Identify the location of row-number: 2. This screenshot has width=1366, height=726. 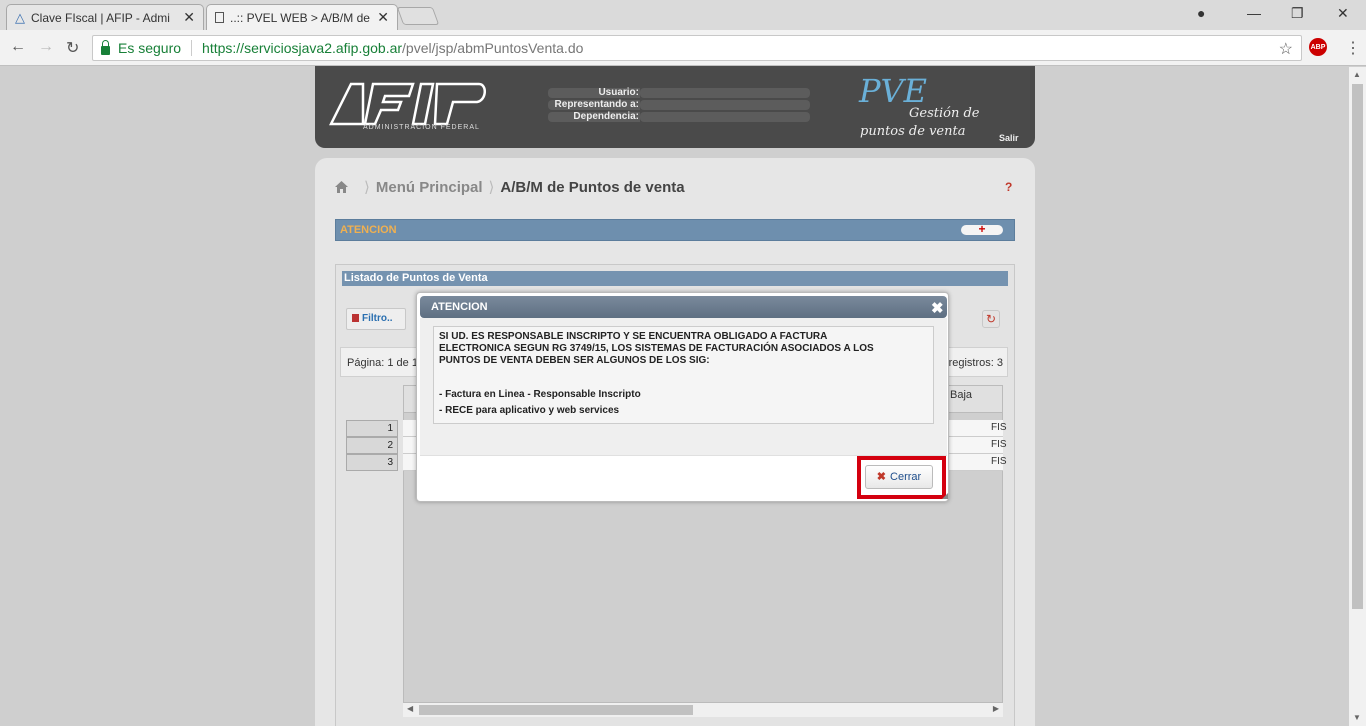
(372, 445).